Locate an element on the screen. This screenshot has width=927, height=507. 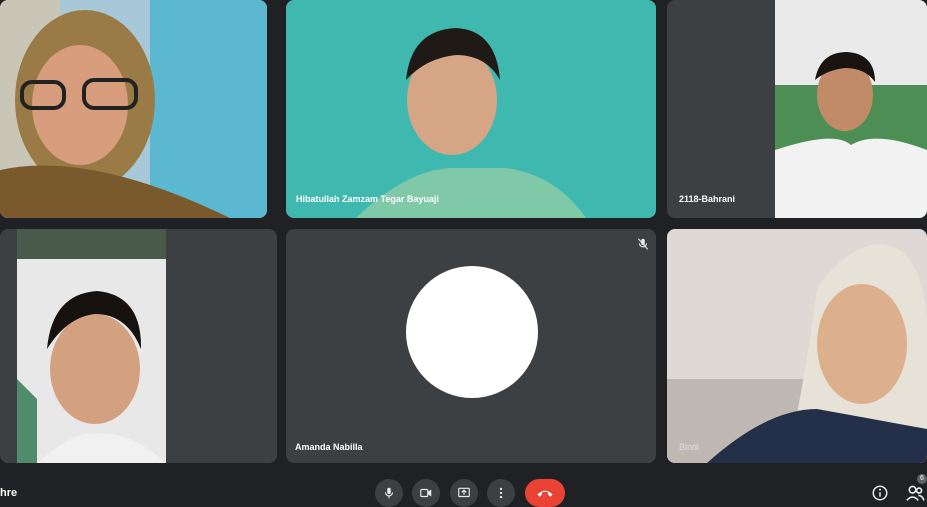
present-button is located at coordinates (464, 493).